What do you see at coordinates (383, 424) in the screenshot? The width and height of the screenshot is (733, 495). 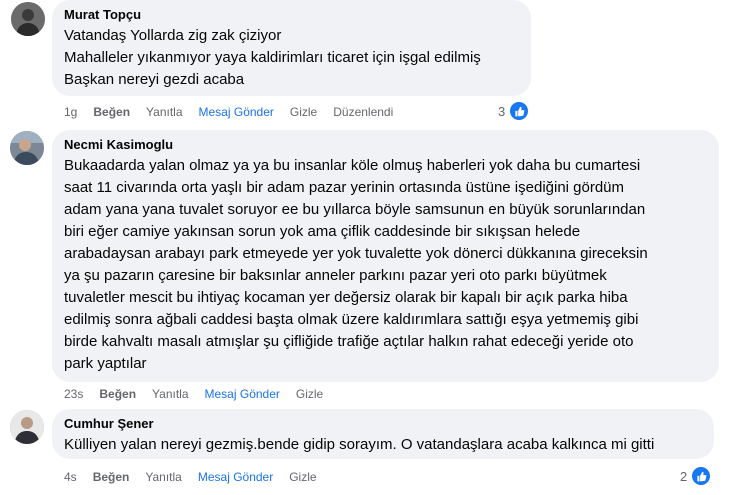 I see `comment-author: Cumhur Şener` at bounding box center [383, 424].